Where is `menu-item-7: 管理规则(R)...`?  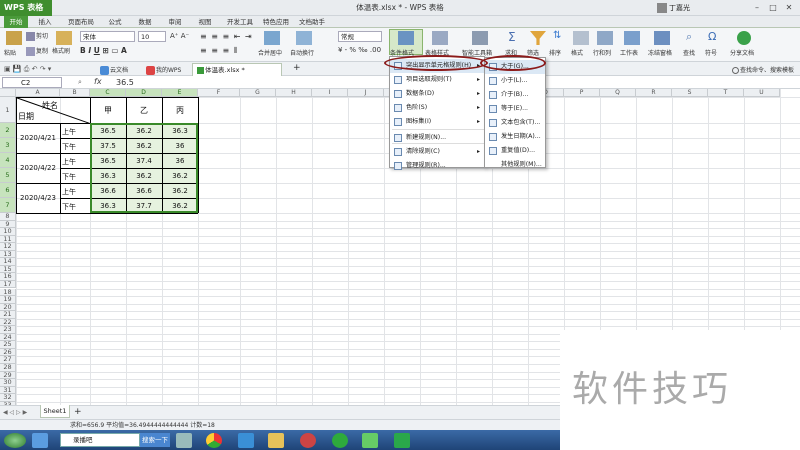 menu-item-7: 管理规则(R)... is located at coordinates (437, 166).